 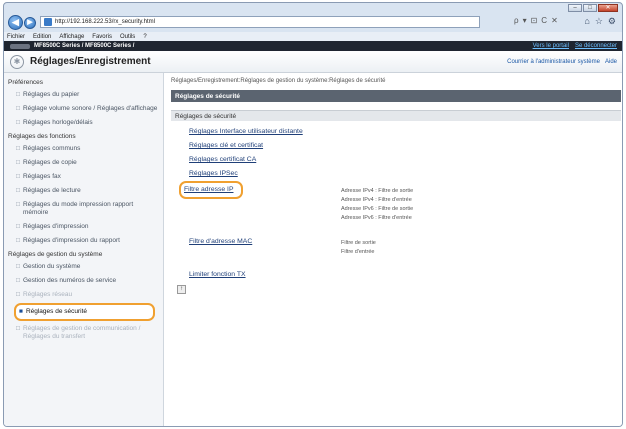 I want to click on menu-file: Fichier, so click(x=16, y=37).